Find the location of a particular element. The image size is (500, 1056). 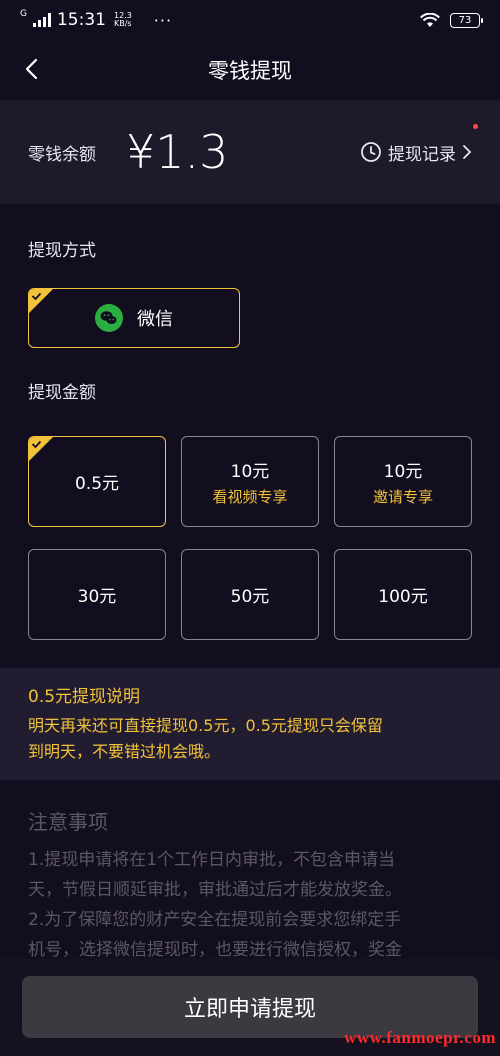

explain-title: 0.5元提现说明 is located at coordinates (84, 697).